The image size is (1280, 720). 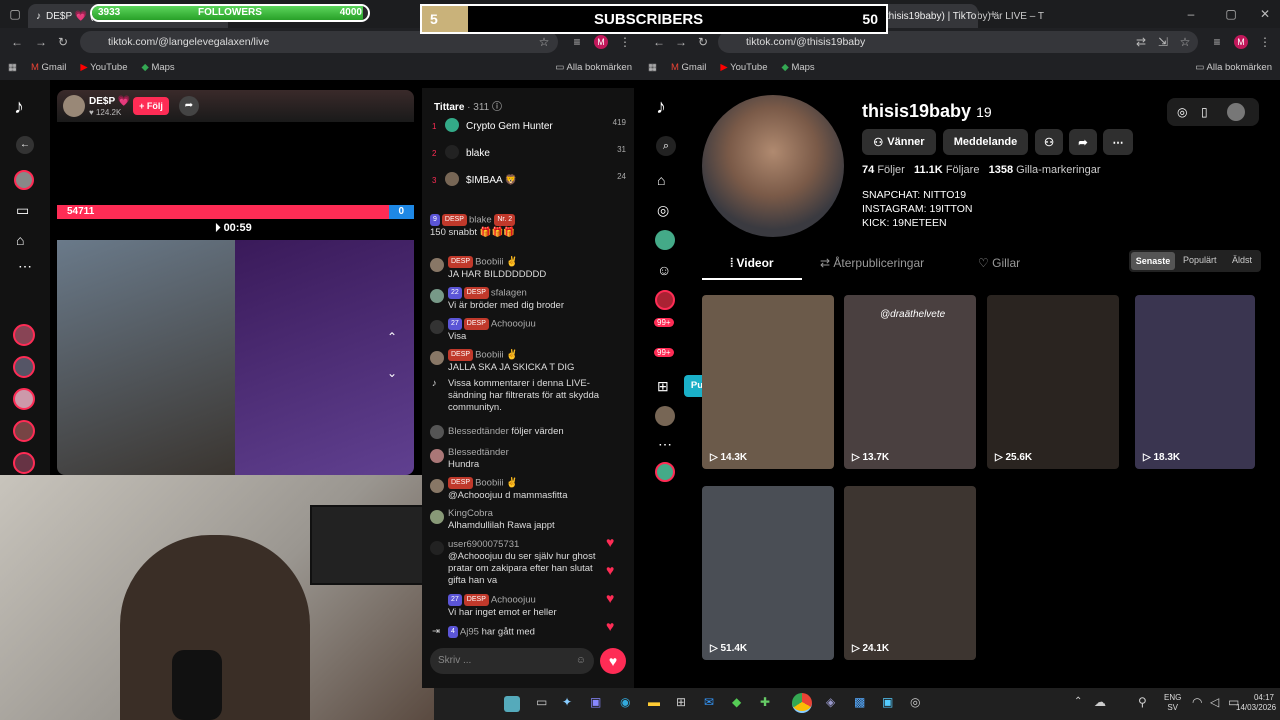 I want to click on taskview-icon: ▭, so click(x=541, y=702).